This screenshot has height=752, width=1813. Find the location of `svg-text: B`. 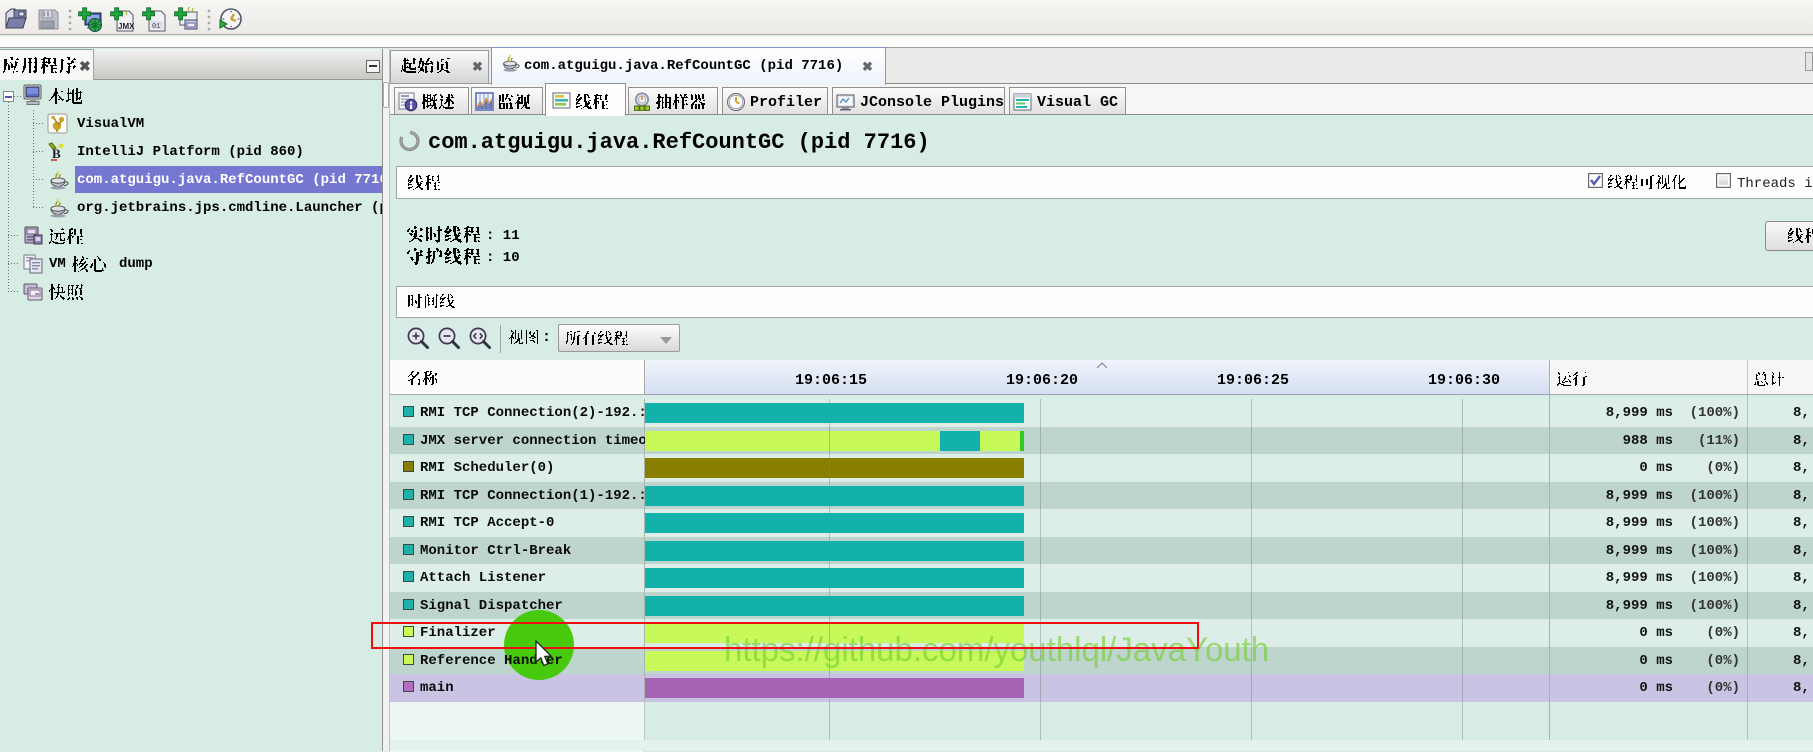

svg-text: B is located at coordinates (56, 153).